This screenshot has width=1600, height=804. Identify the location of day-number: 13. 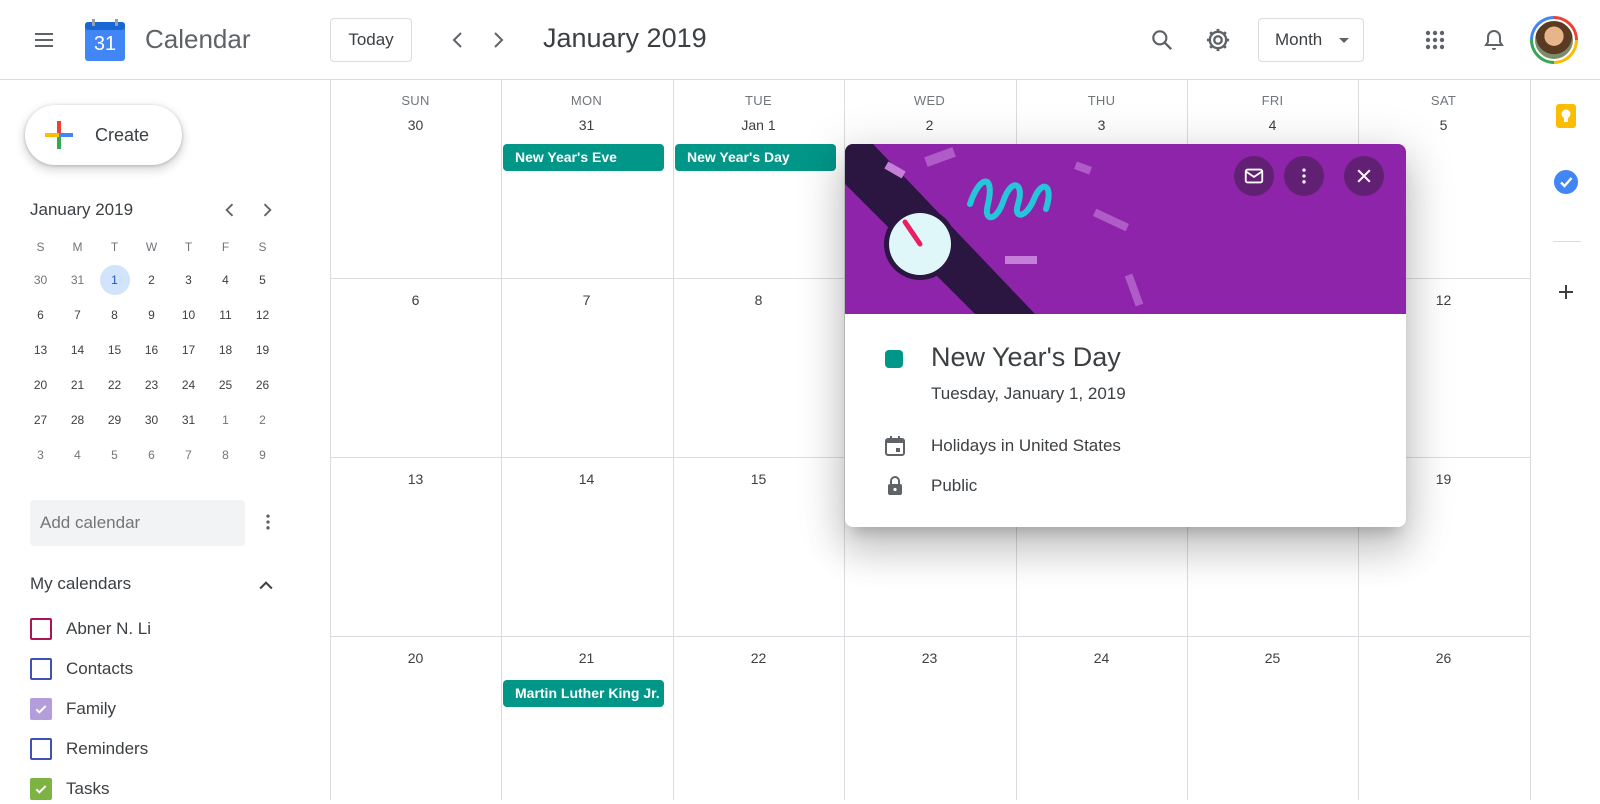
(415, 479).